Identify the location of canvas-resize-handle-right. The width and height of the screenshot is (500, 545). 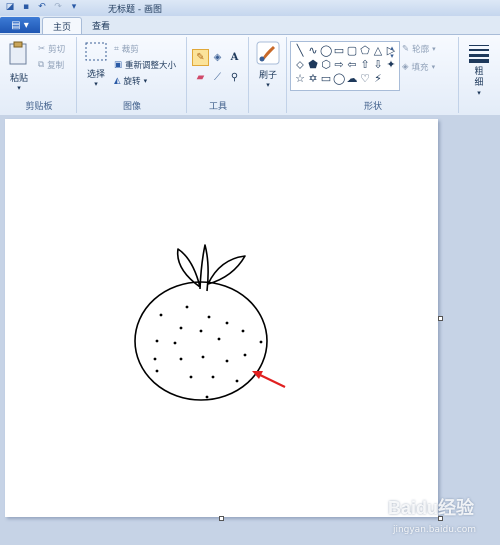
(440, 318).